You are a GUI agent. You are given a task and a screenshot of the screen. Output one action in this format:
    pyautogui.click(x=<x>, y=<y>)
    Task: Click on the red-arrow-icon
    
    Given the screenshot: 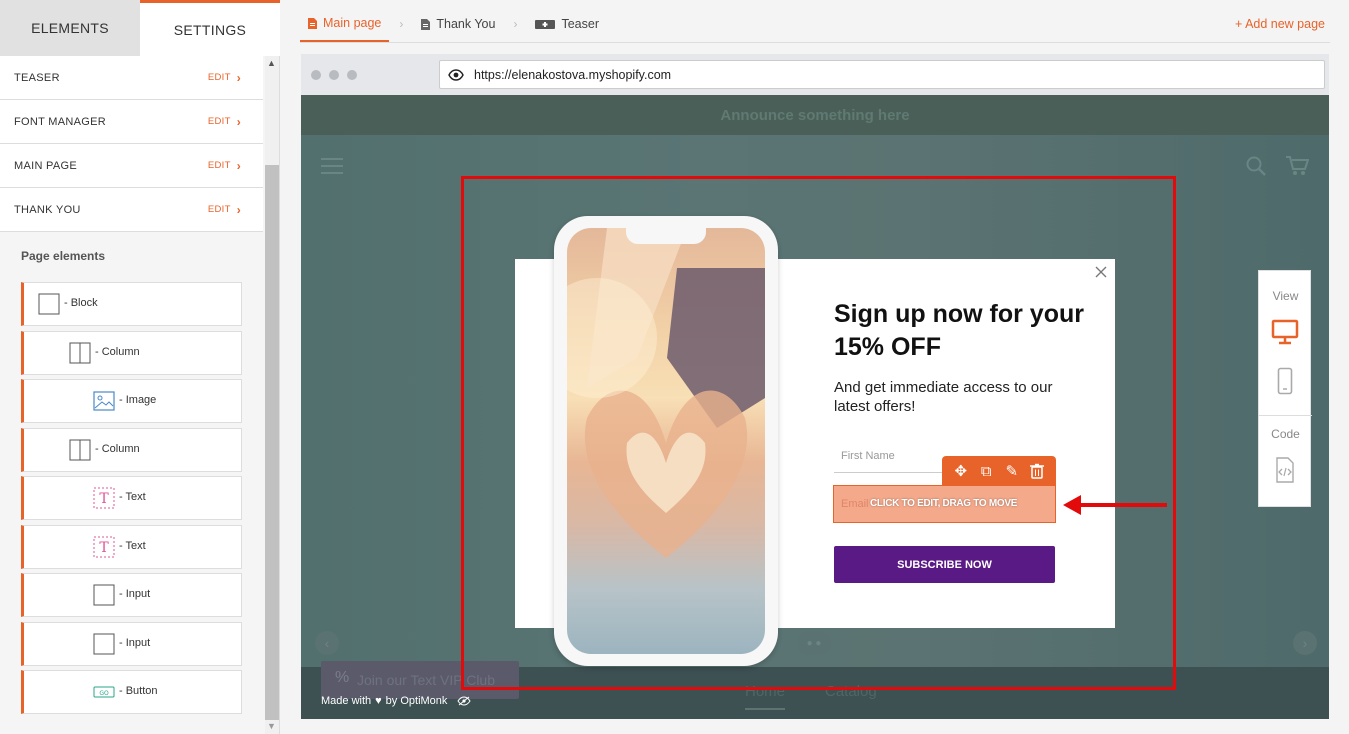 What is the action you would take?
    pyautogui.click(x=1115, y=505)
    